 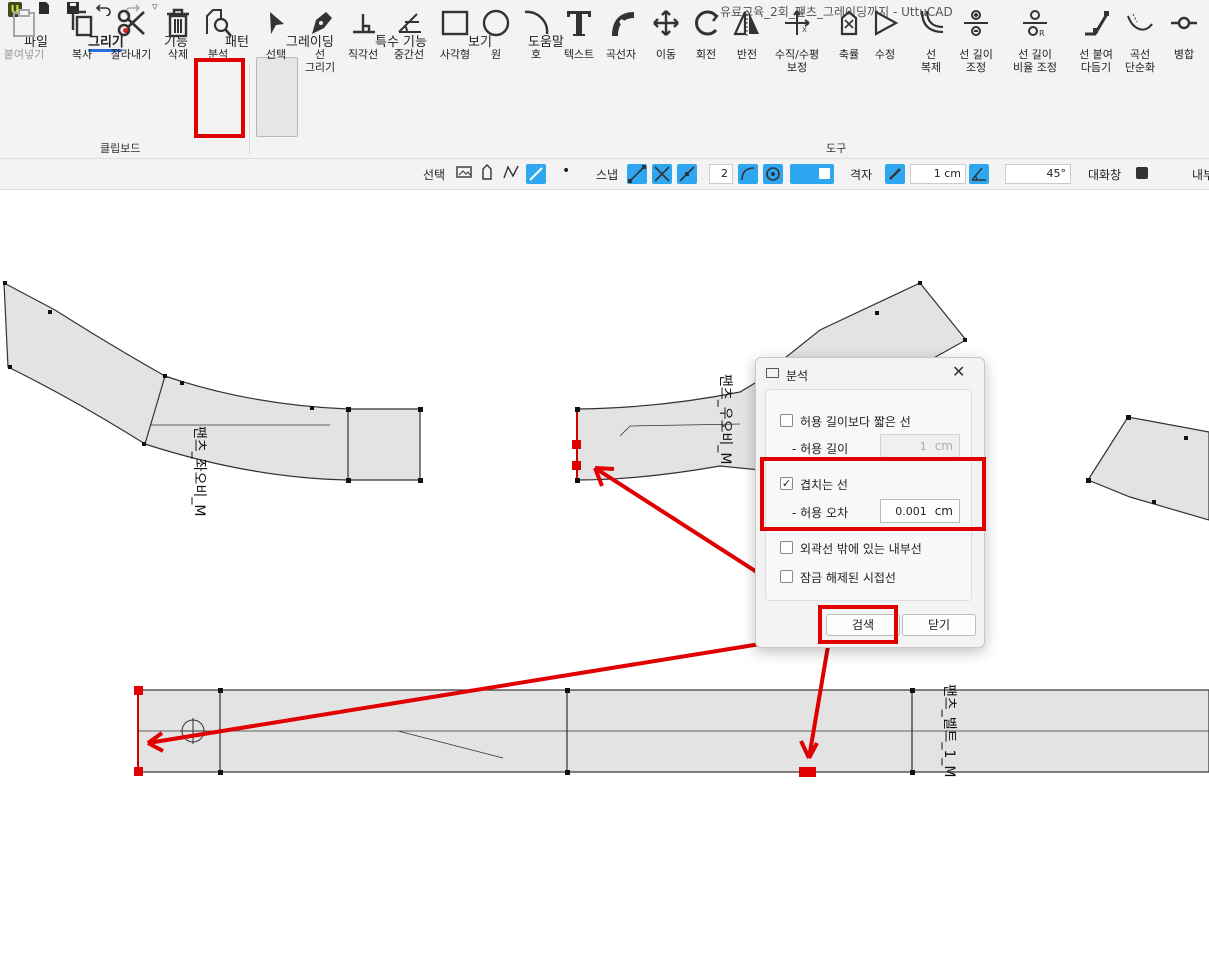 What do you see at coordinates (773, 174) in the screenshot?
I see `snap-center-toggle` at bounding box center [773, 174].